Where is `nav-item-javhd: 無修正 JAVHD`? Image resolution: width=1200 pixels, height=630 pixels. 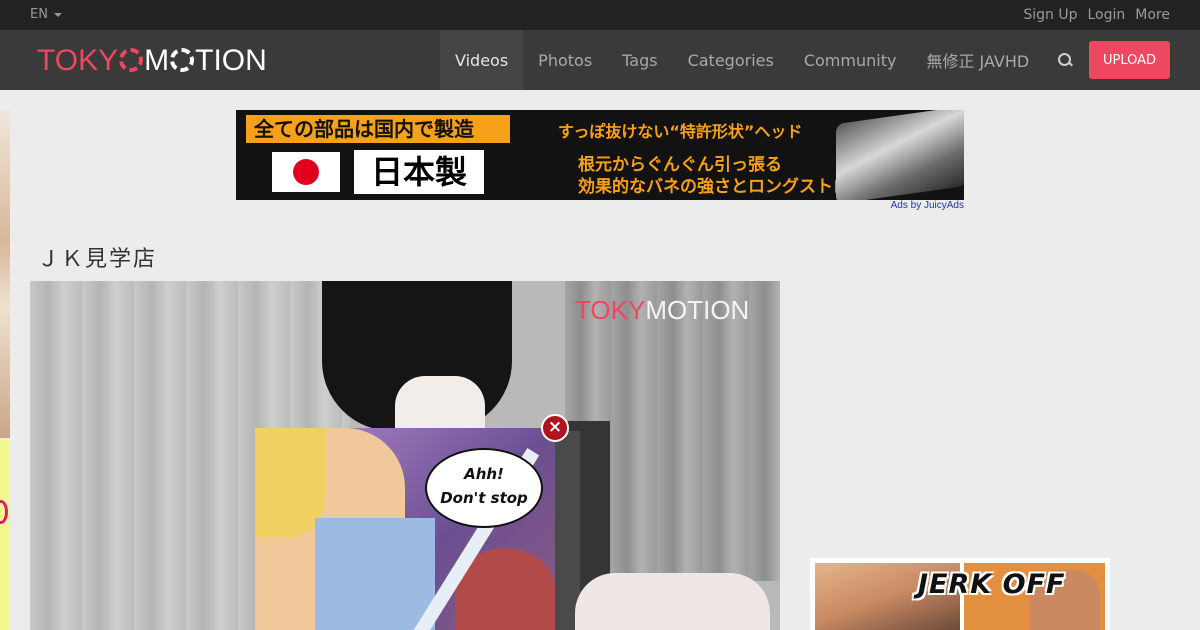 nav-item-javhd: 無修正 JAVHD is located at coordinates (977, 60).